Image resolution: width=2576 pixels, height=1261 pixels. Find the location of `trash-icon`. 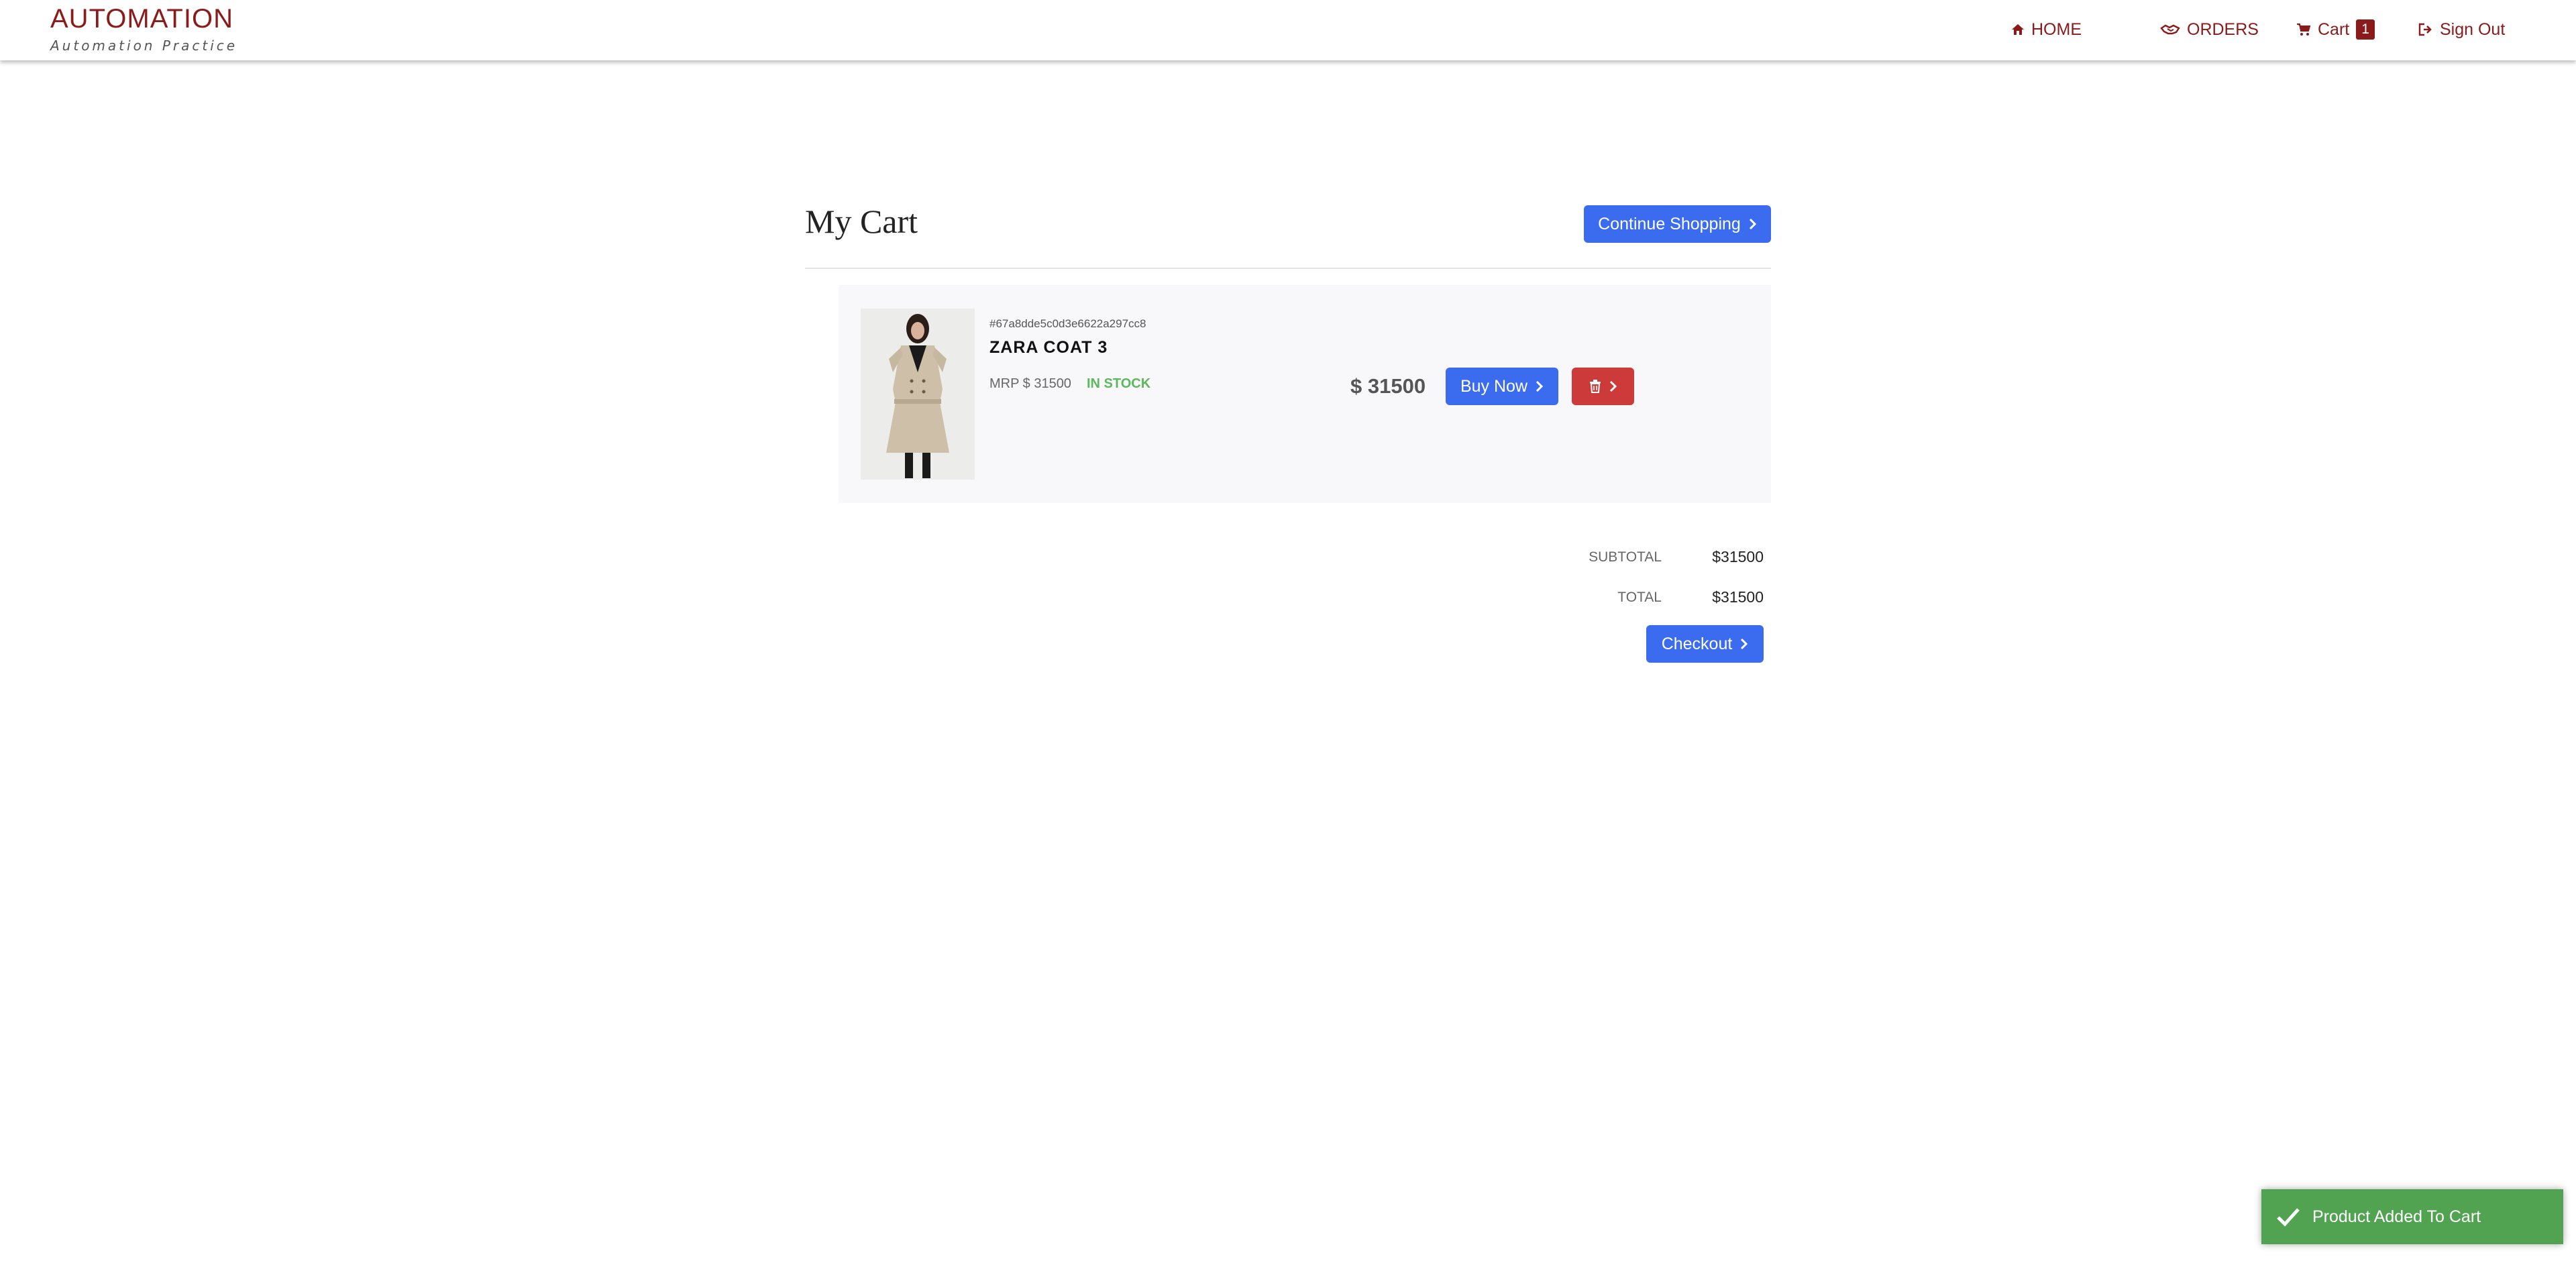

trash-icon is located at coordinates (1595, 387).